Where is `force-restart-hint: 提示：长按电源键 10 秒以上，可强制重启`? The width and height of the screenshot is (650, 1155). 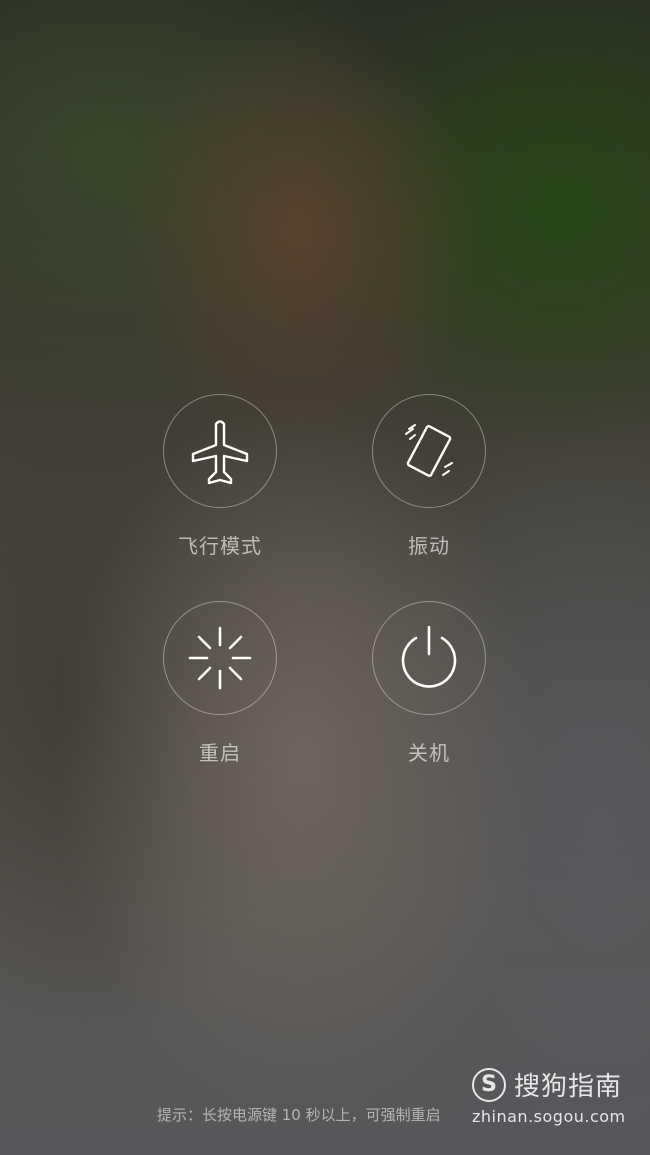 force-restart-hint: 提示：长按电源键 10 秒以上，可强制重启 is located at coordinates (299, 1115).